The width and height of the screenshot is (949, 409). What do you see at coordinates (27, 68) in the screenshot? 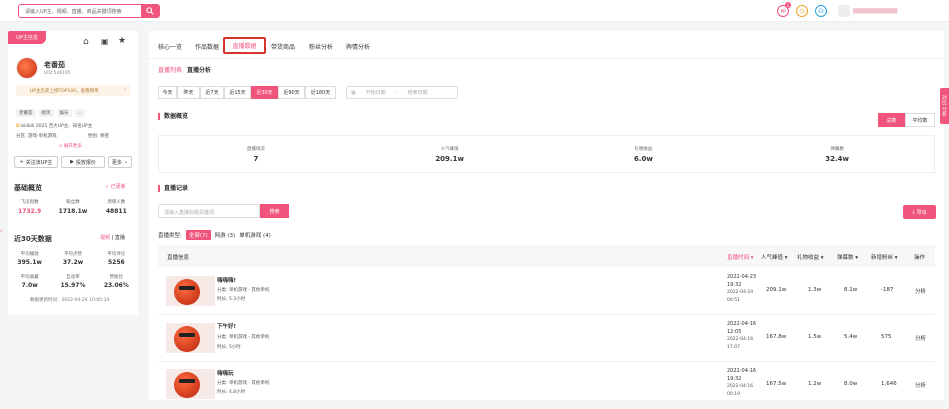
I see `avatar` at bounding box center [27, 68].